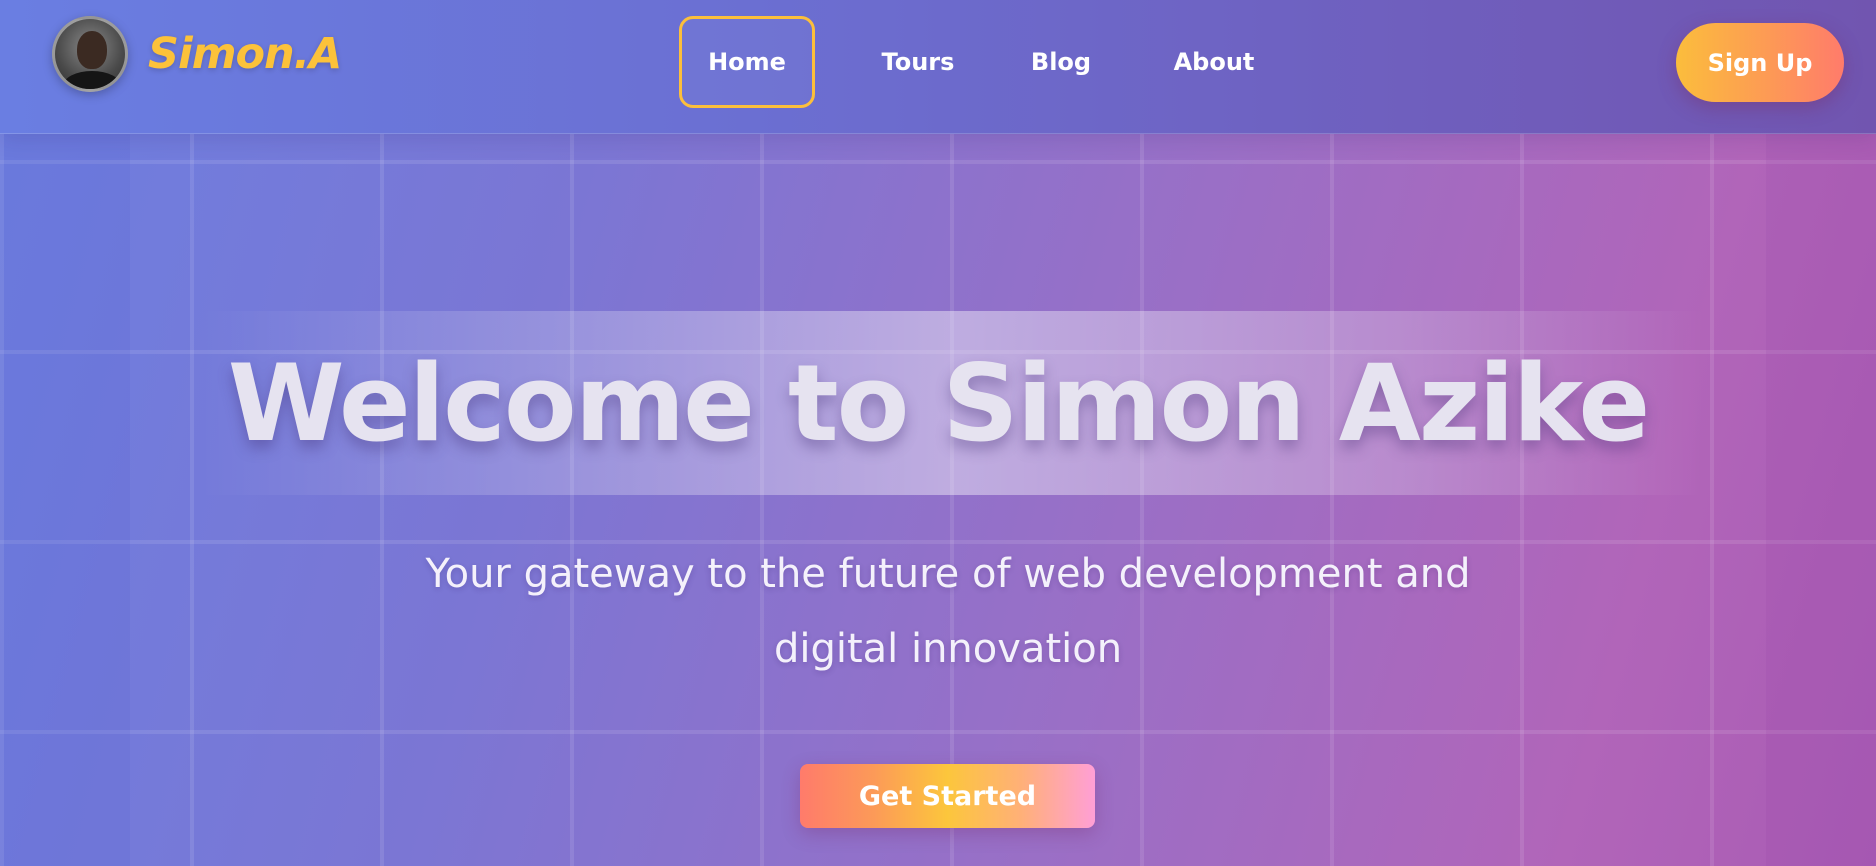 The height and width of the screenshot is (866, 1876). Describe the element at coordinates (947, 796) in the screenshot. I see `get-started-button: Get Started` at that location.